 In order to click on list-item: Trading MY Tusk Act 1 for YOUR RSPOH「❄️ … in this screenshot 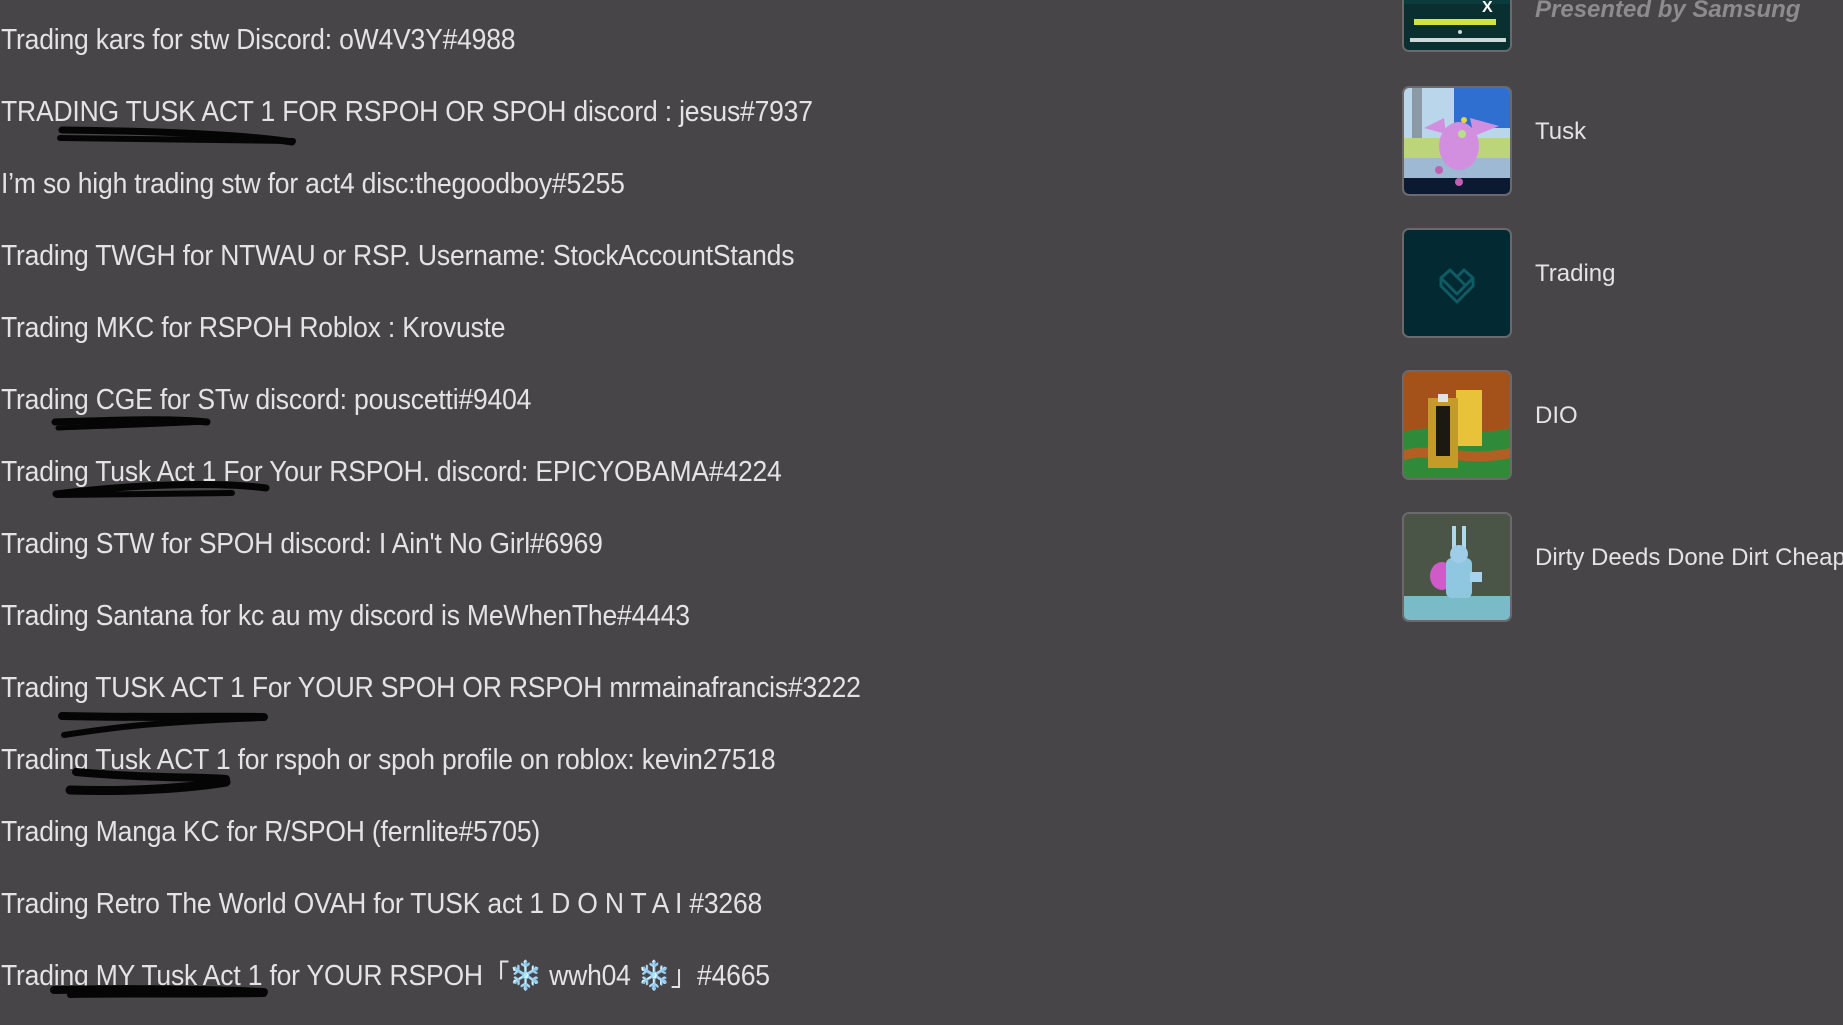, I will do `click(385, 976)`.